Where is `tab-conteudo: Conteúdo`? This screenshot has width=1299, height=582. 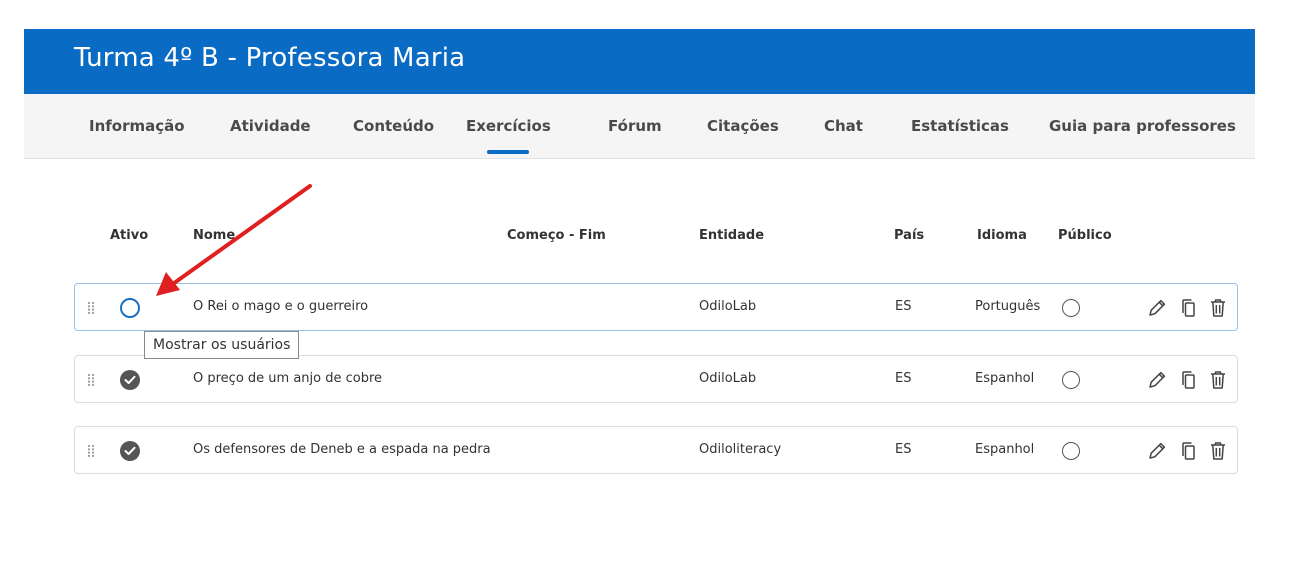
tab-conteudo: Conteúdo is located at coordinates (393, 126).